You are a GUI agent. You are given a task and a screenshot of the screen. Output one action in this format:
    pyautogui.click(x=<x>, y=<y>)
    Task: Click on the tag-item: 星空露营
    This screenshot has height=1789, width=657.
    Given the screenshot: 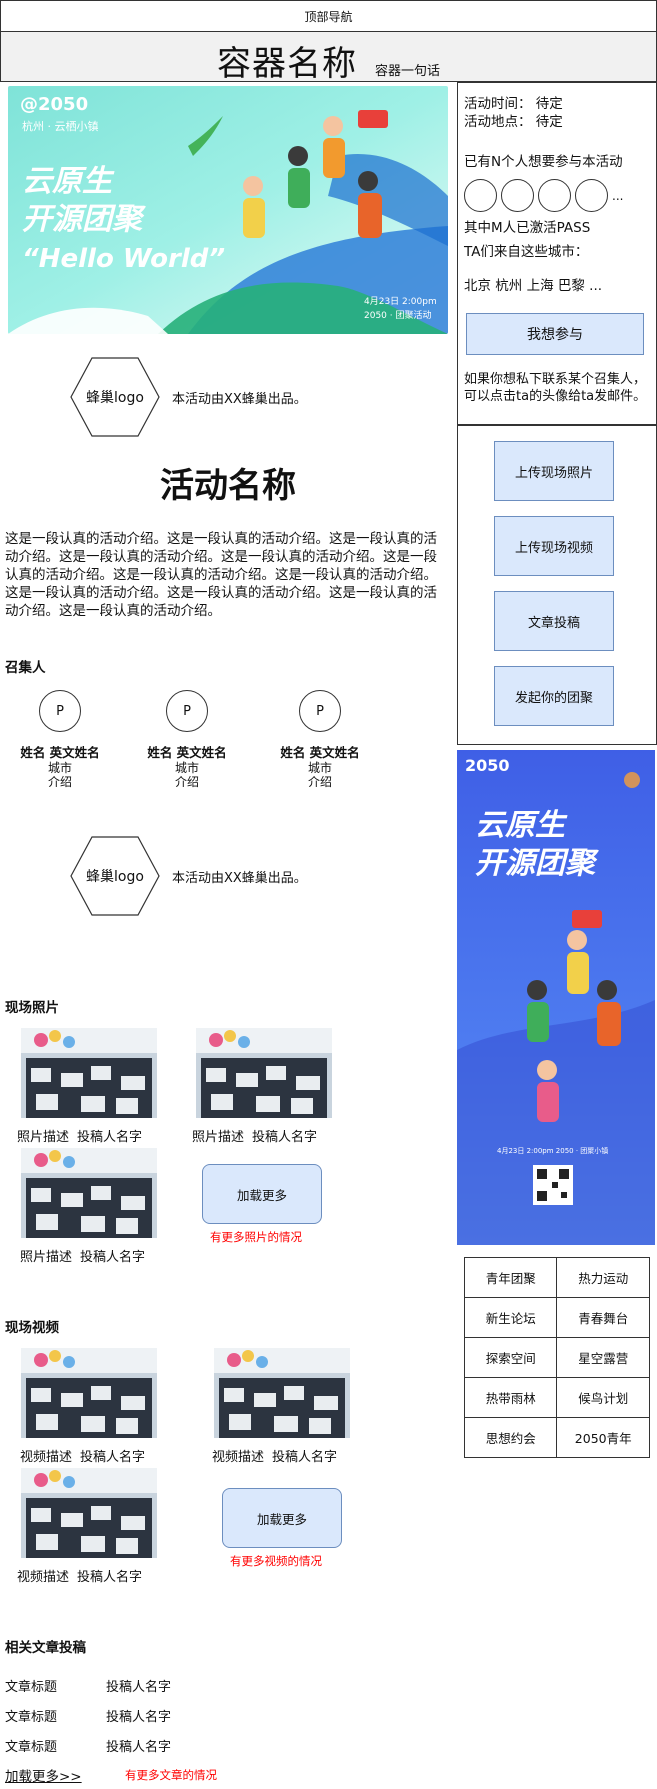 What is the action you would take?
    pyautogui.click(x=603, y=1357)
    